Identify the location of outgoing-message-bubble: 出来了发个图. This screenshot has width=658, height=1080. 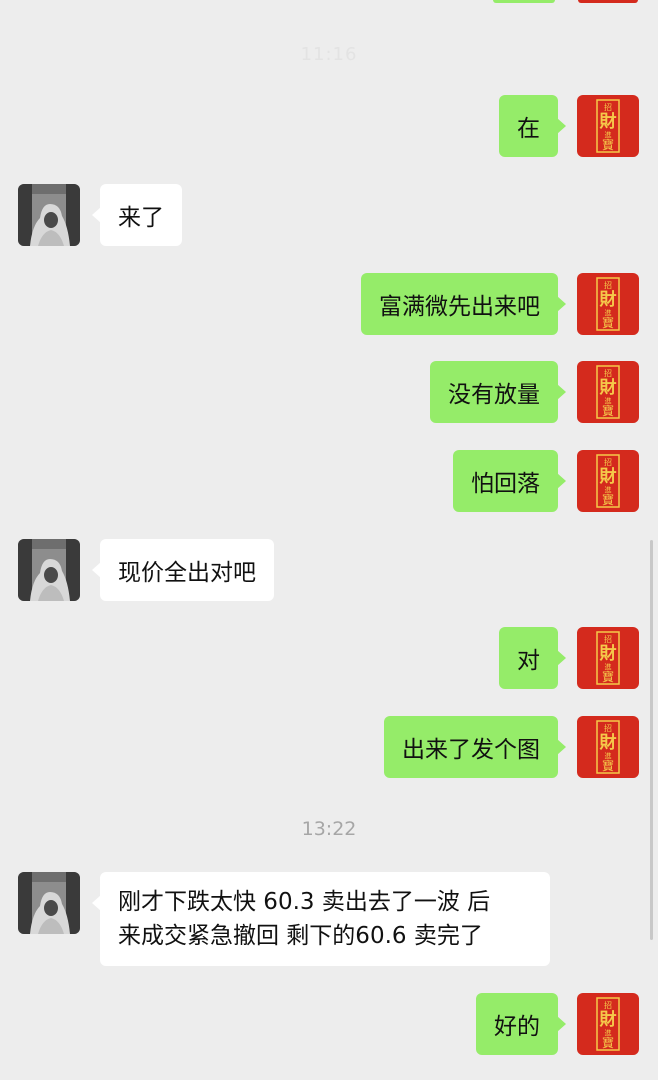
(475, 747).